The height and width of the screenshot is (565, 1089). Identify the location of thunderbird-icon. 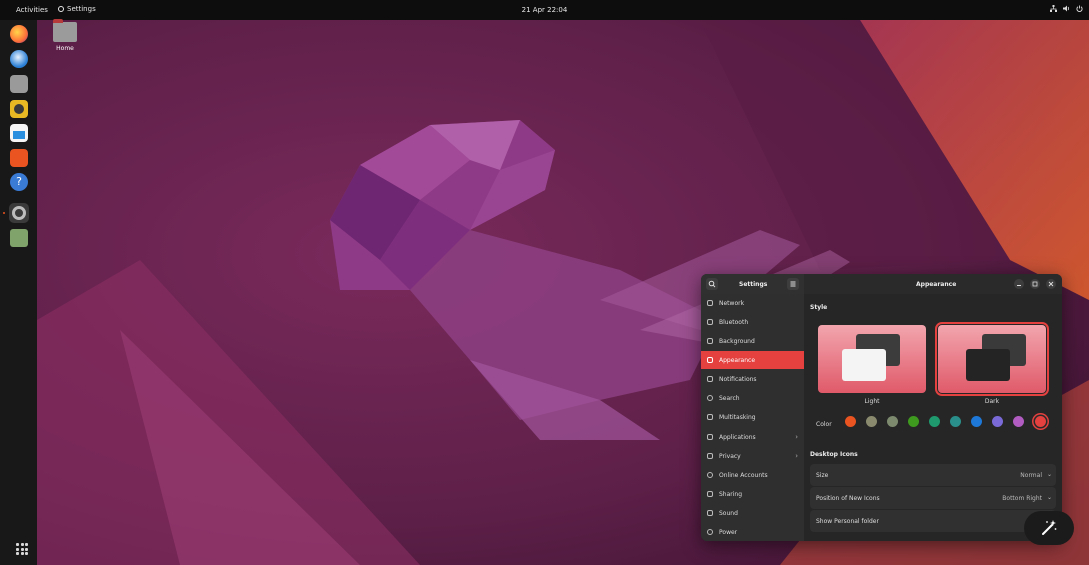
(19, 59).